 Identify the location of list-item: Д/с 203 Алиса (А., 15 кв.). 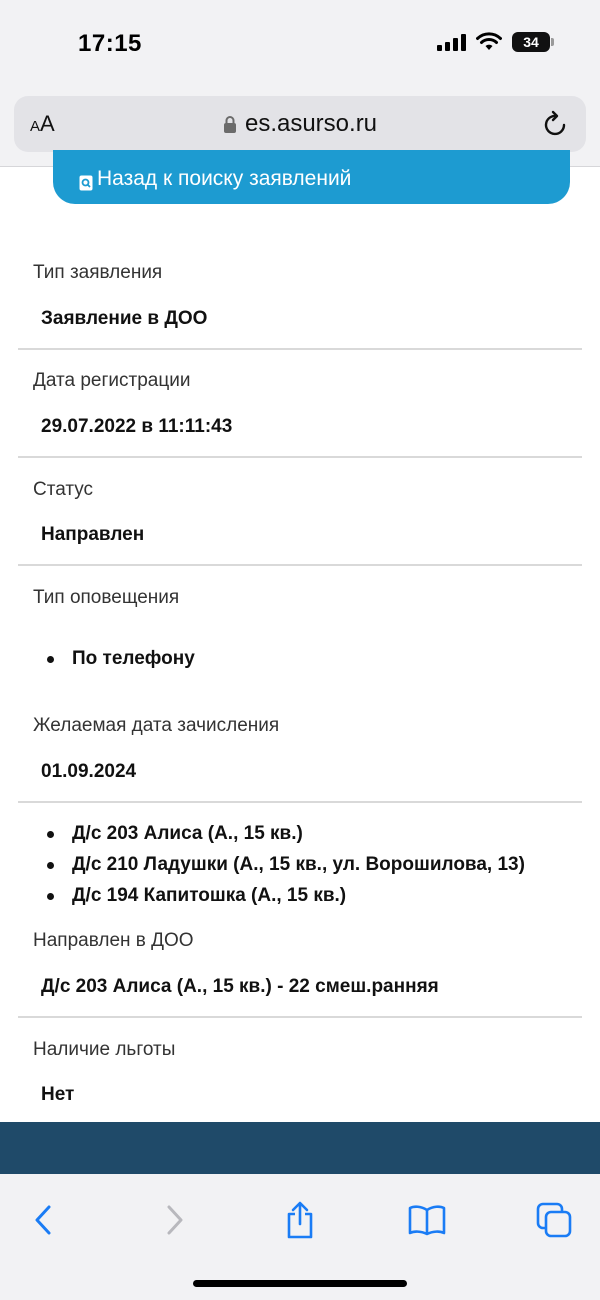
(283, 833).